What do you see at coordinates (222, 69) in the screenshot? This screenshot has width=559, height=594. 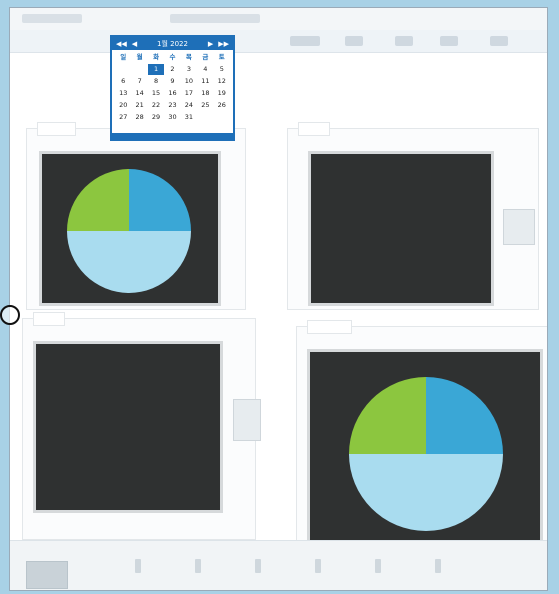 I see `calendar-day: 5` at bounding box center [222, 69].